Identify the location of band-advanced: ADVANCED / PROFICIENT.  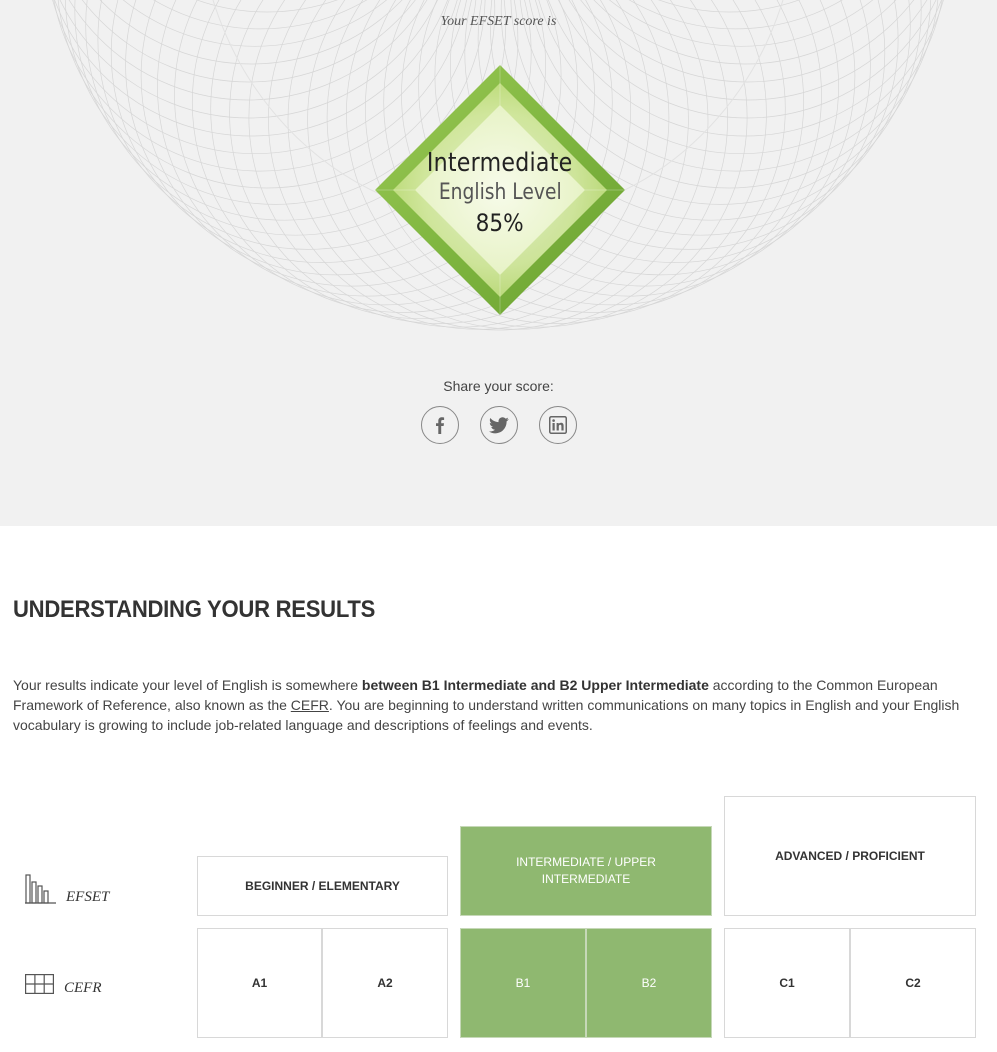
(850, 856).